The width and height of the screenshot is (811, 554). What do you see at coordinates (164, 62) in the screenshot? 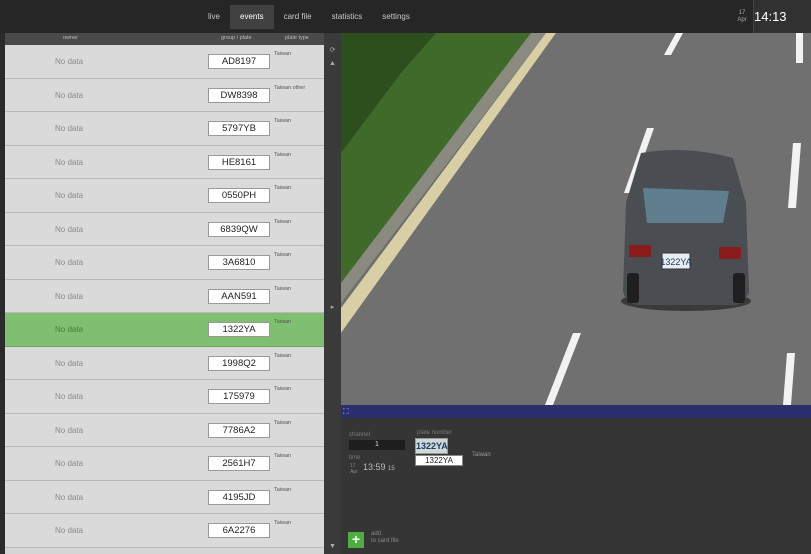
I see `table-row: No data AD8197 Taiwan` at bounding box center [164, 62].